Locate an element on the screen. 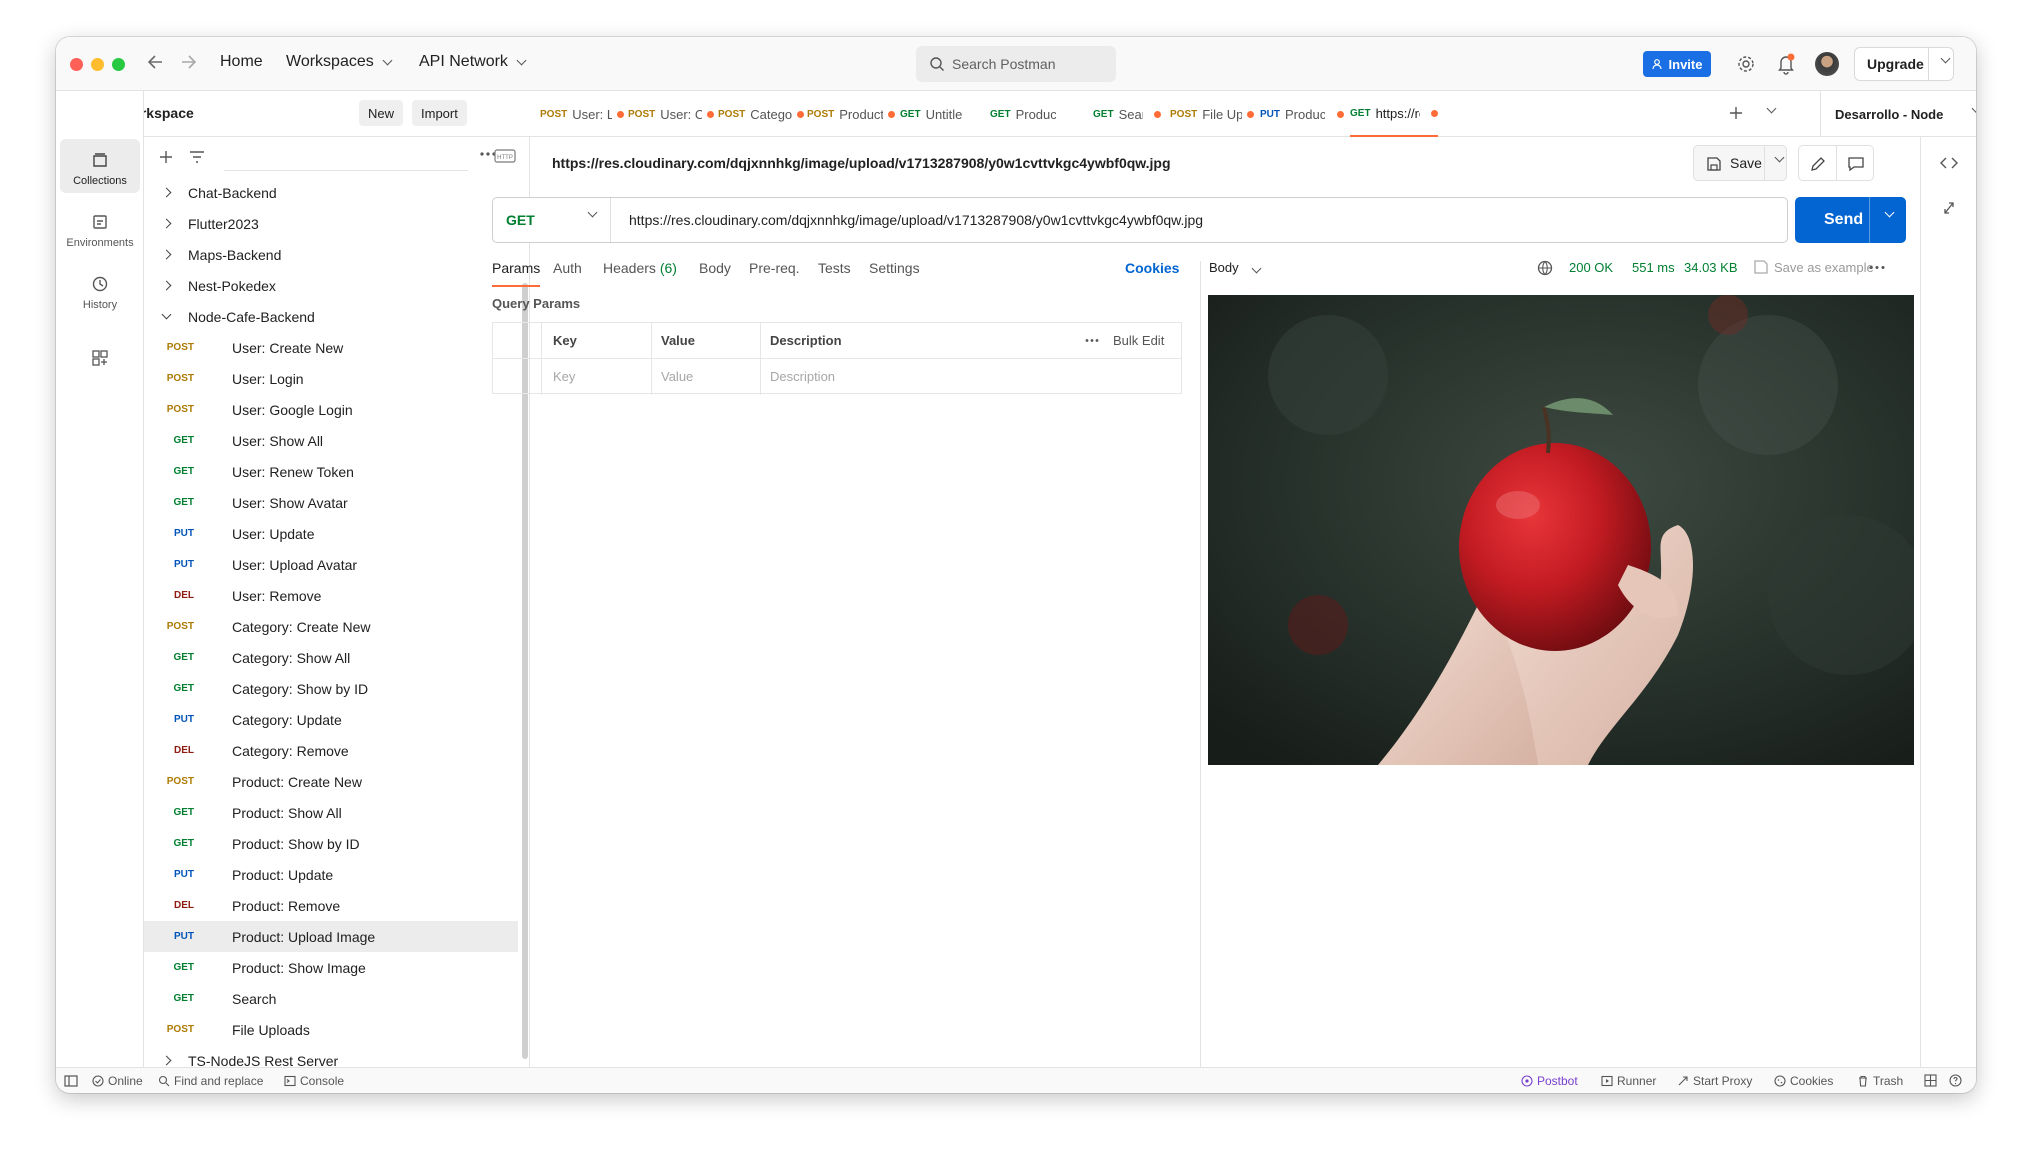 The height and width of the screenshot is (1167, 2032). find-replace-button: Find and replace is located at coordinates (210, 1081).